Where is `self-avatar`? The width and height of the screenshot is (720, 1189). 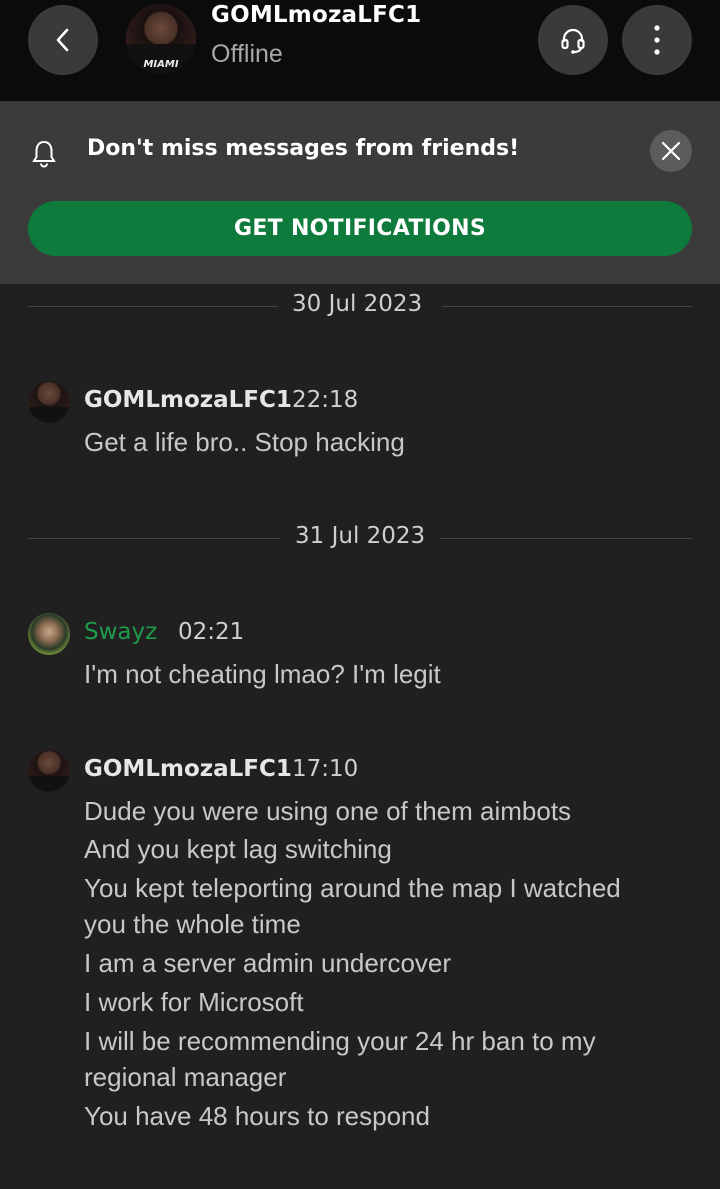
self-avatar is located at coordinates (49, 634).